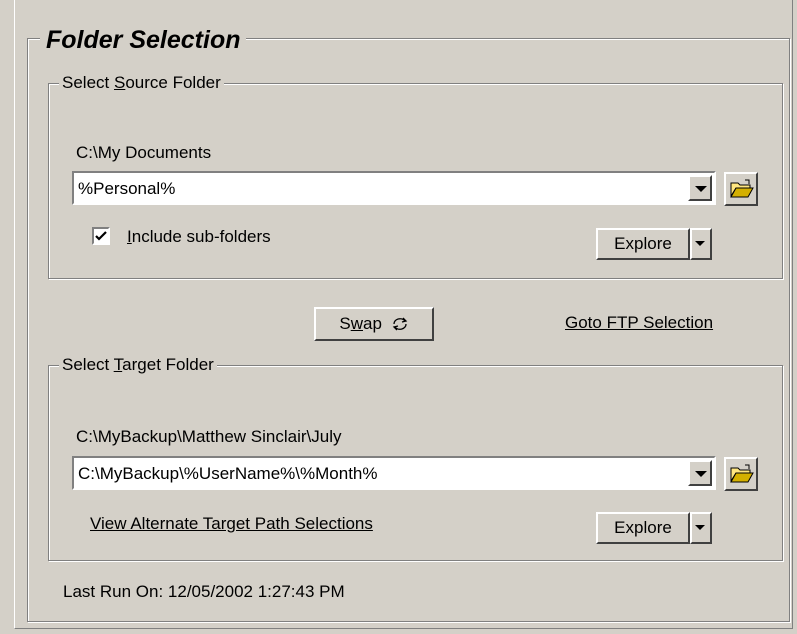 The width and height of the screenshot is (797, 634). I want to click on view-alternate-target-paths-link: View Alternate Target Path Selections, so click(231, 524).